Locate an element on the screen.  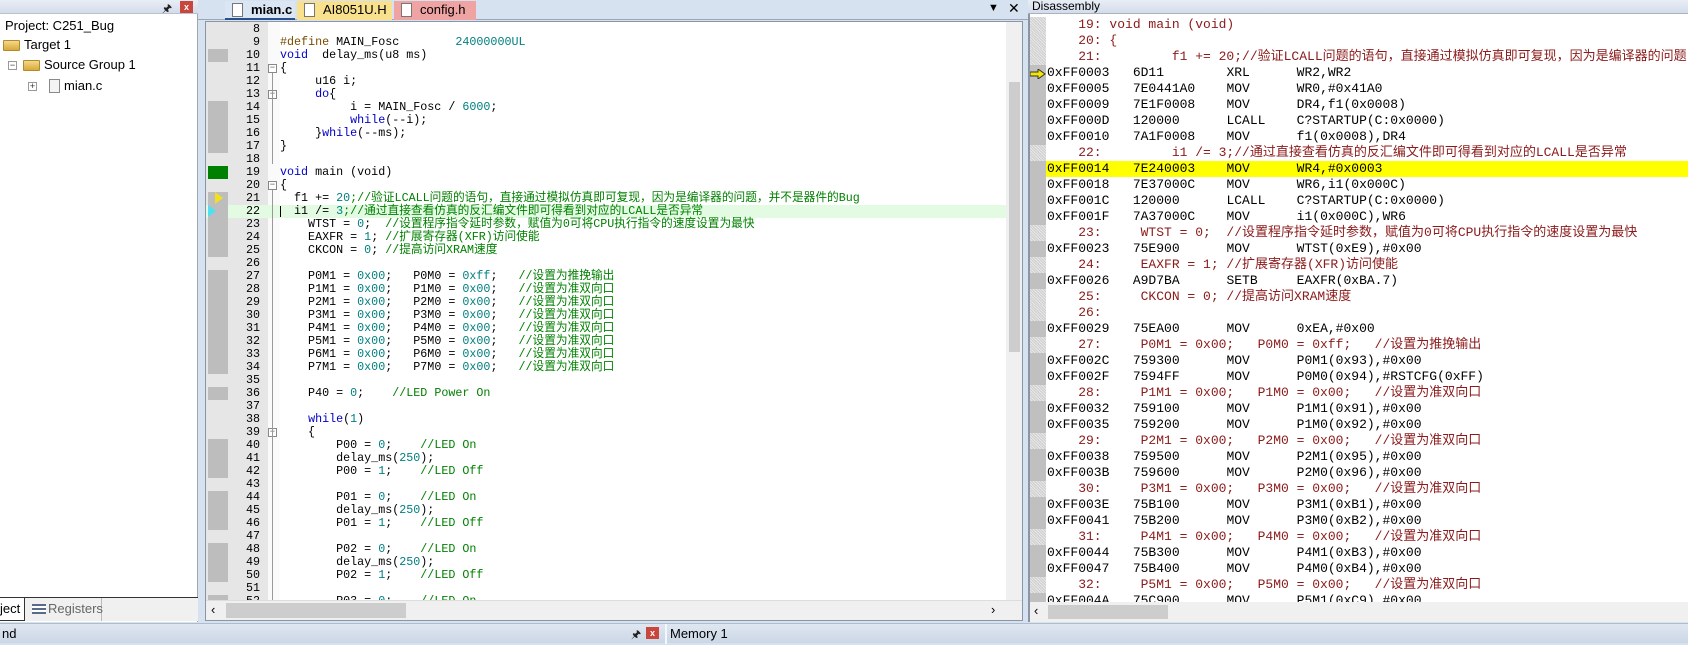
expand-icon: + is located at coordinates (32, 86).